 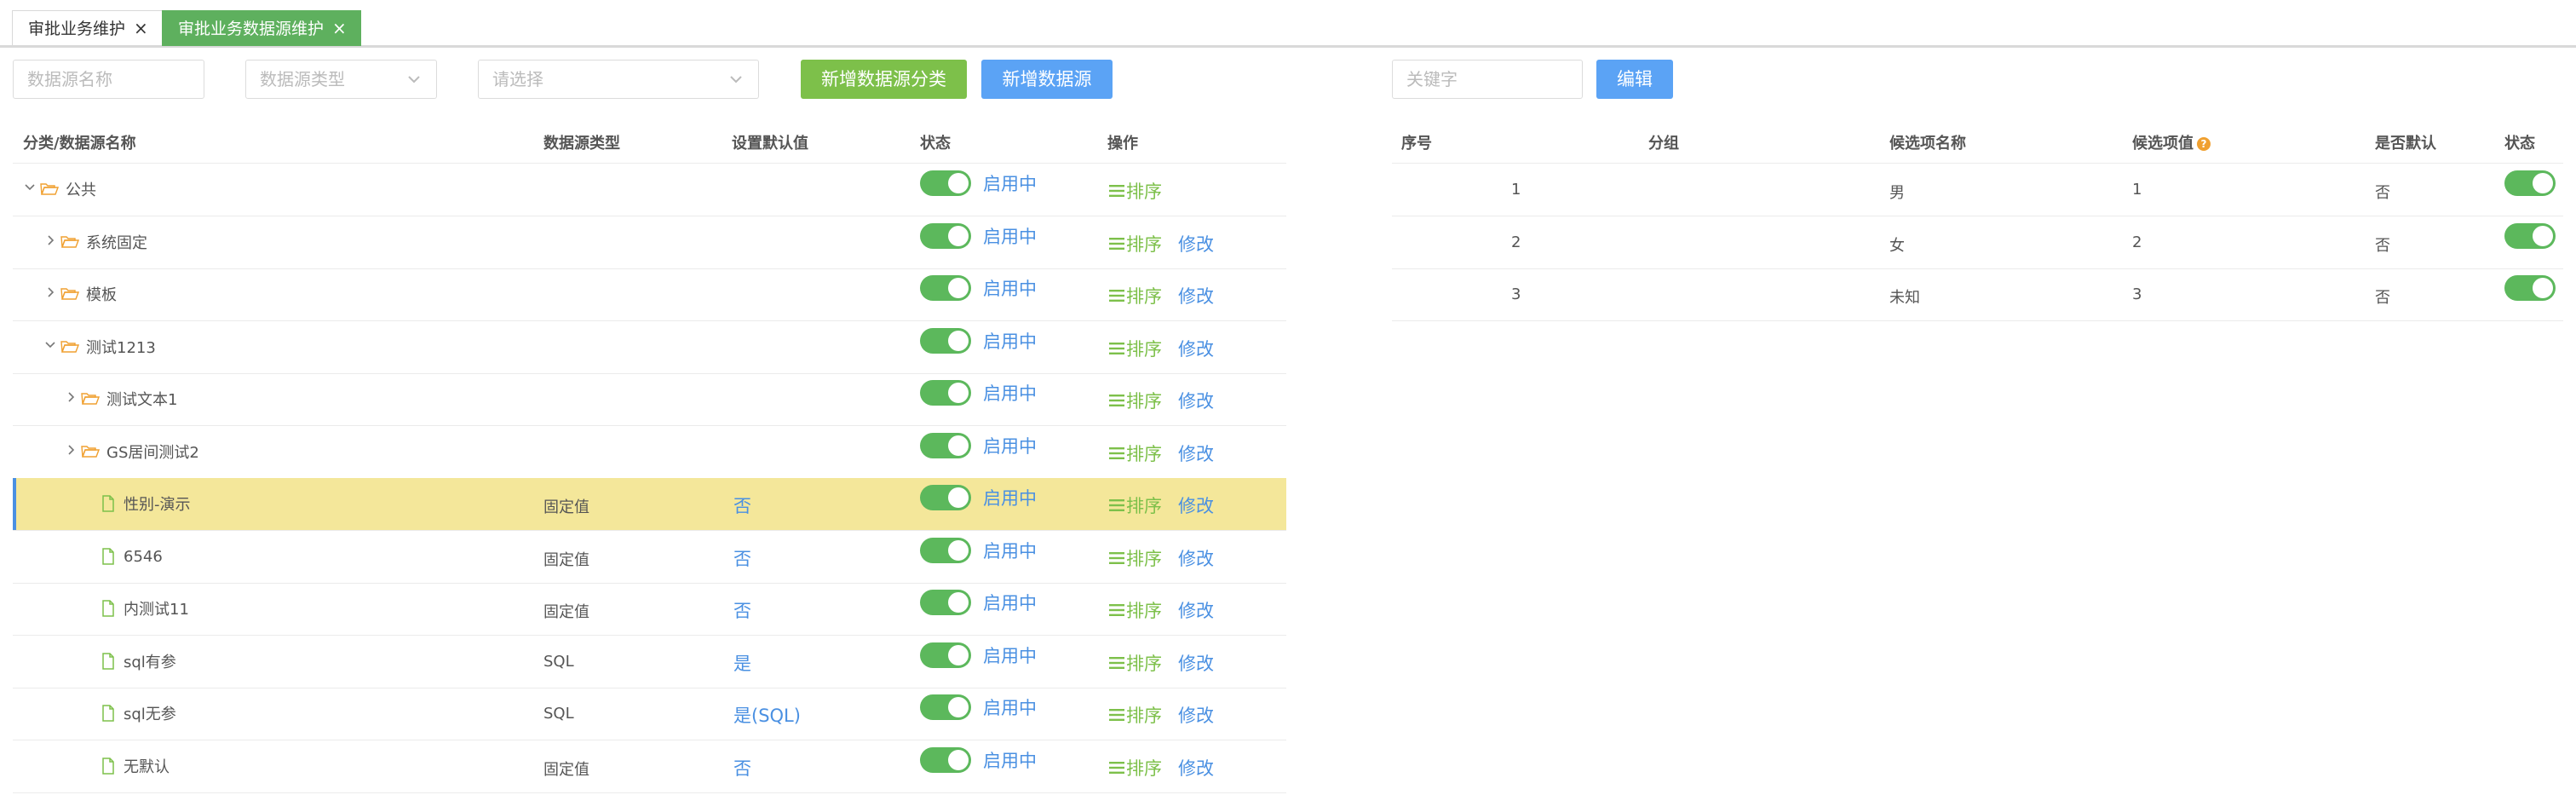 What do you see at coordinates (131, 451) in the screenshot?
I see `tree-node: GS居间测试2` at bounding box center [131, 451].